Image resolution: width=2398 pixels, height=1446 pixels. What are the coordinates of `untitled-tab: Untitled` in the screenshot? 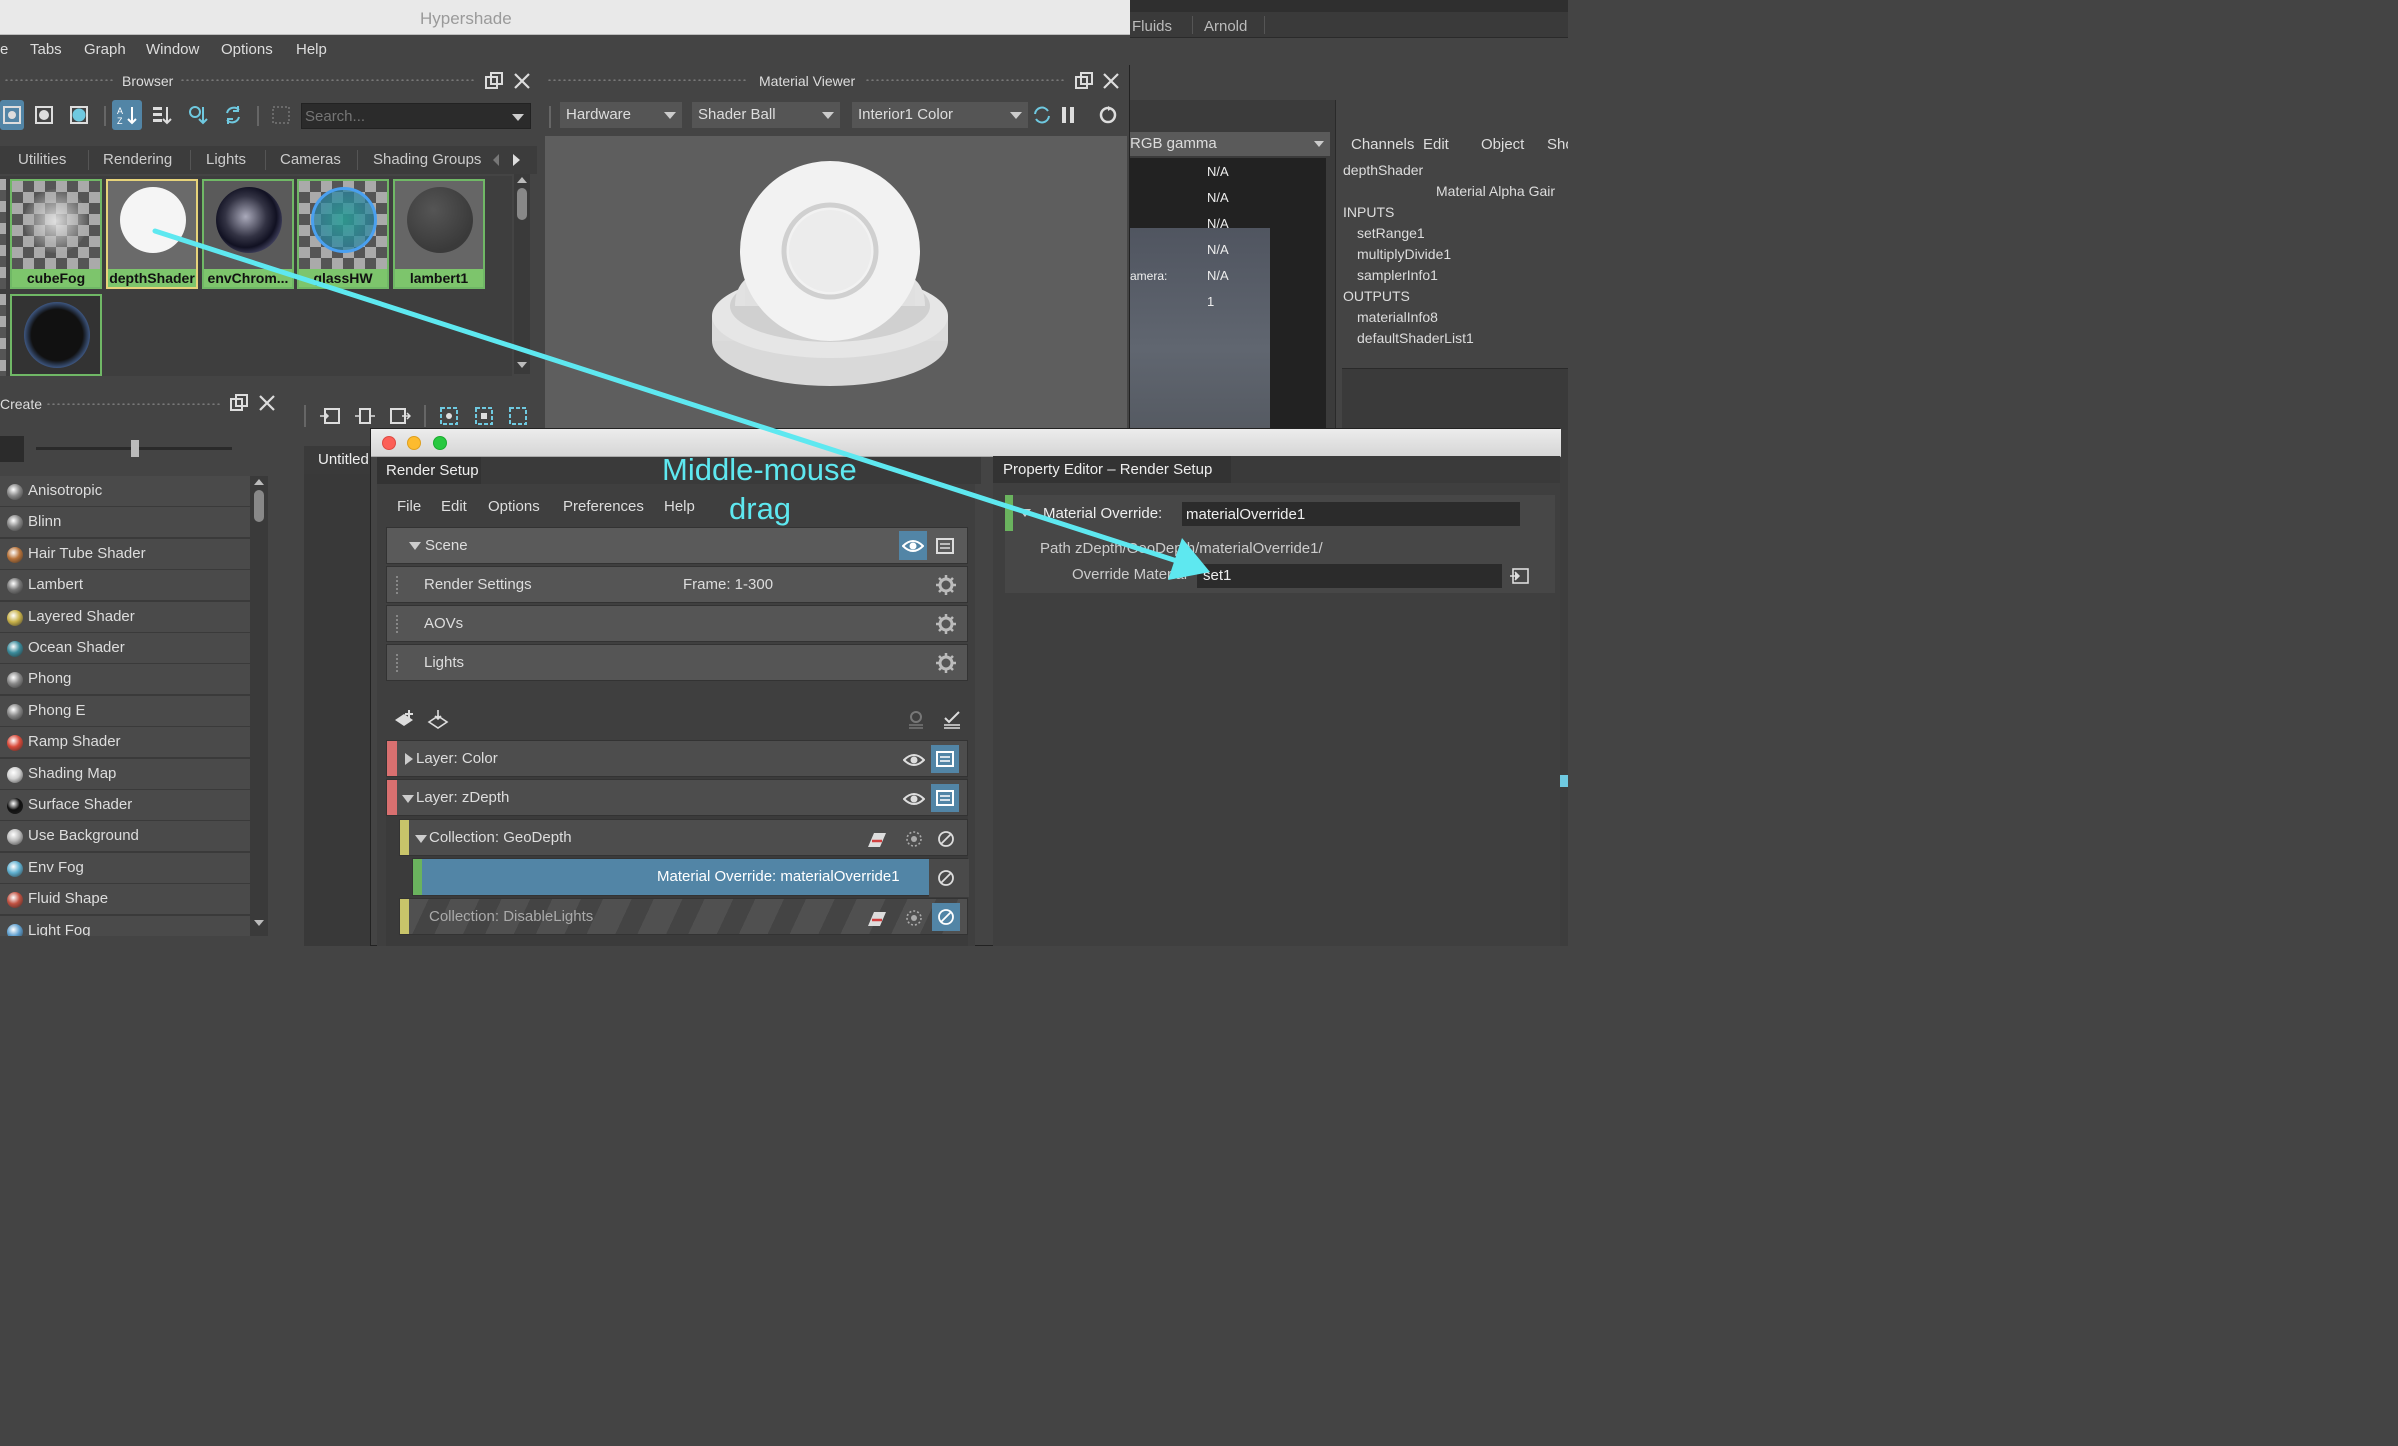 It's located at (339, 460).